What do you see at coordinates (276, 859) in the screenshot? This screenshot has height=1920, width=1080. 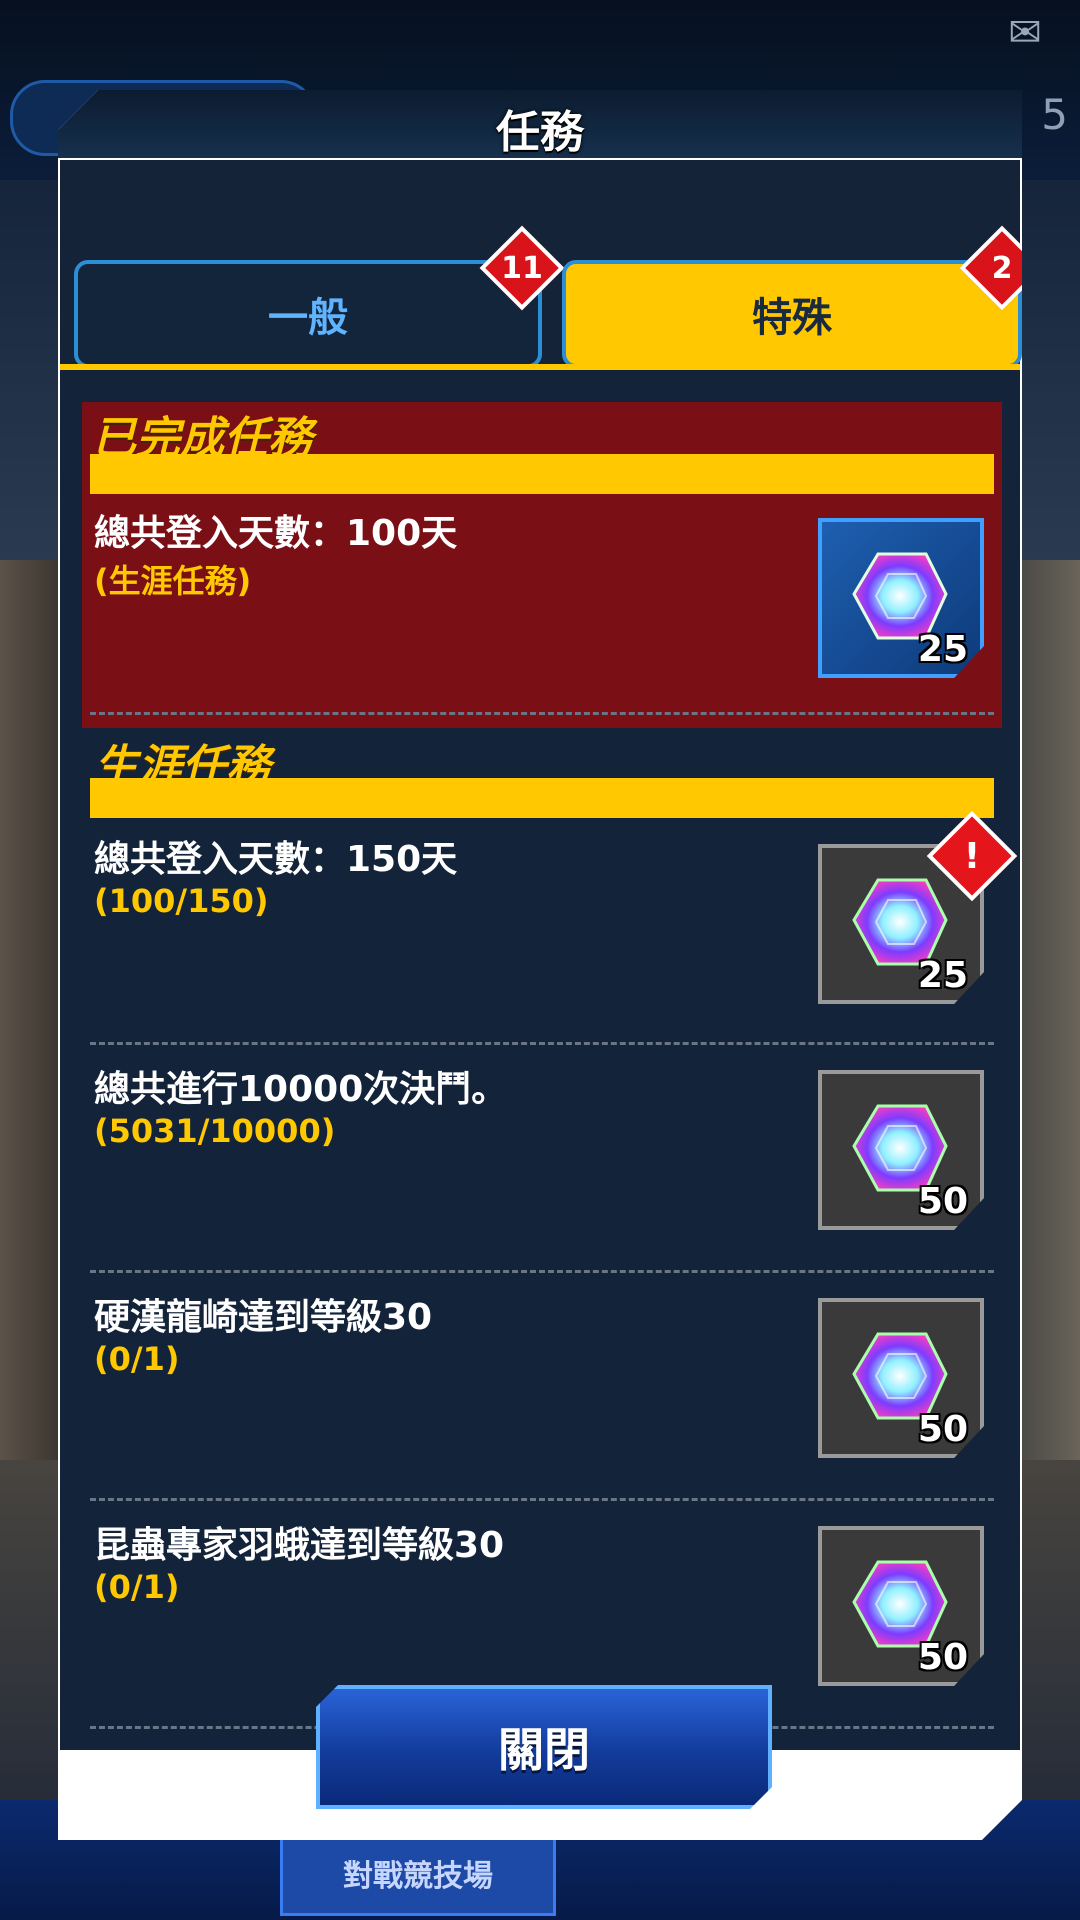 I see `mission-title: 總共登入天數：150天` at bounding box center [276, 859].